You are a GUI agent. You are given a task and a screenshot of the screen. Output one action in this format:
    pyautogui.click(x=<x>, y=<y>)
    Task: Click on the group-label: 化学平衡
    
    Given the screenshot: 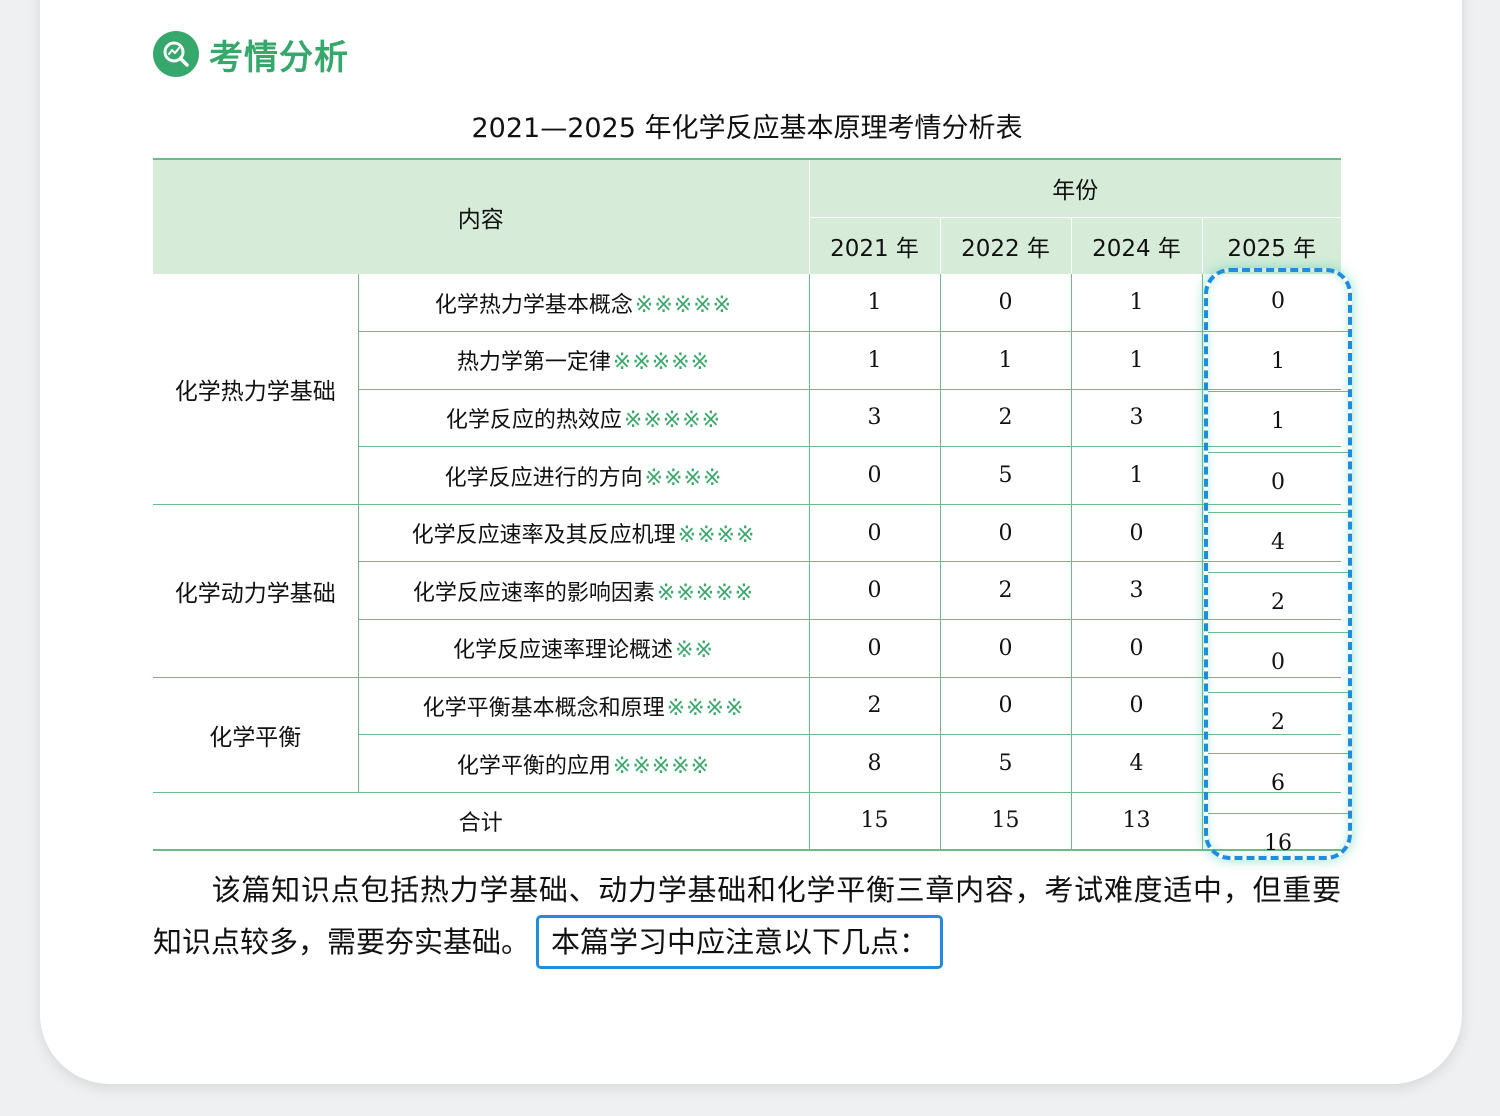 What is the action you would take?
    pyautogui.click(x=255, y=735)
    